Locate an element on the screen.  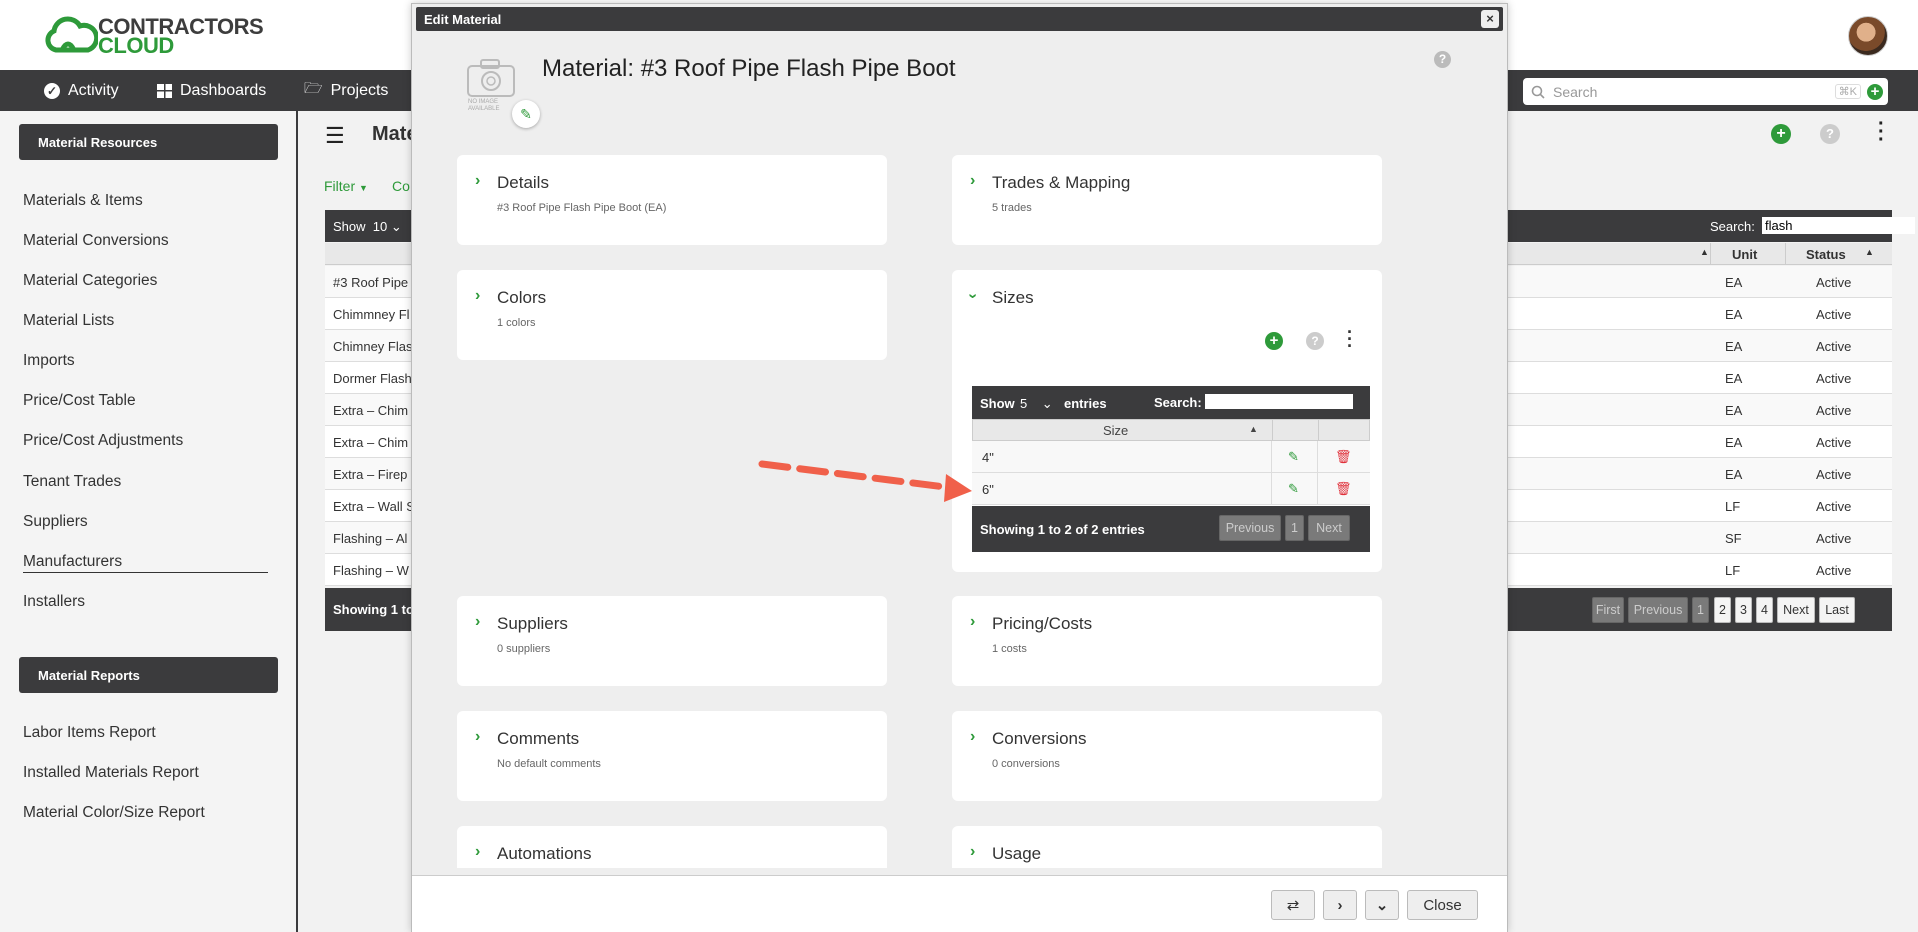
sidebar-item-labor-items-report: Labor Items Report is located at coordinates (89, 733).